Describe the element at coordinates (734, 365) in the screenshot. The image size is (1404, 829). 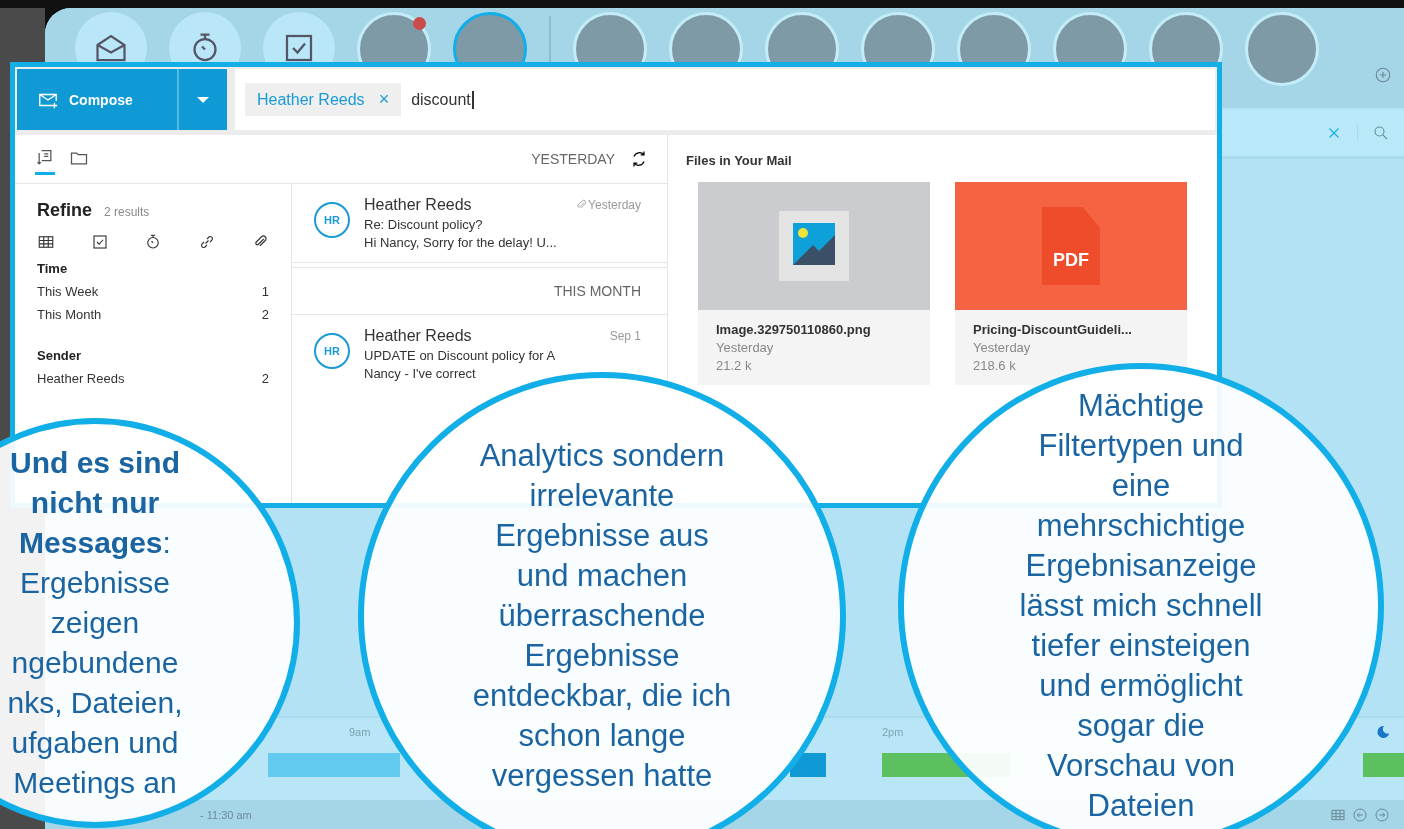
I see `file-size: 21.2 k` at that location.